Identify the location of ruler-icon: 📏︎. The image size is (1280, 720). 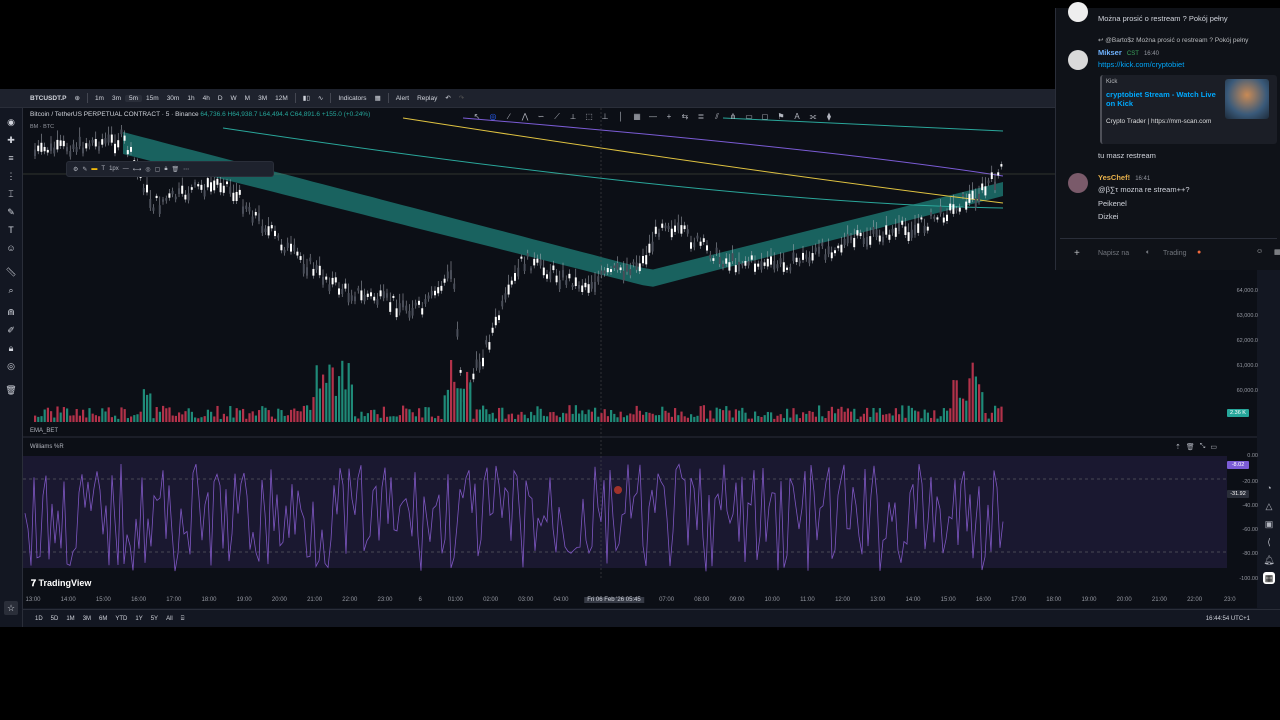
(11, 272).